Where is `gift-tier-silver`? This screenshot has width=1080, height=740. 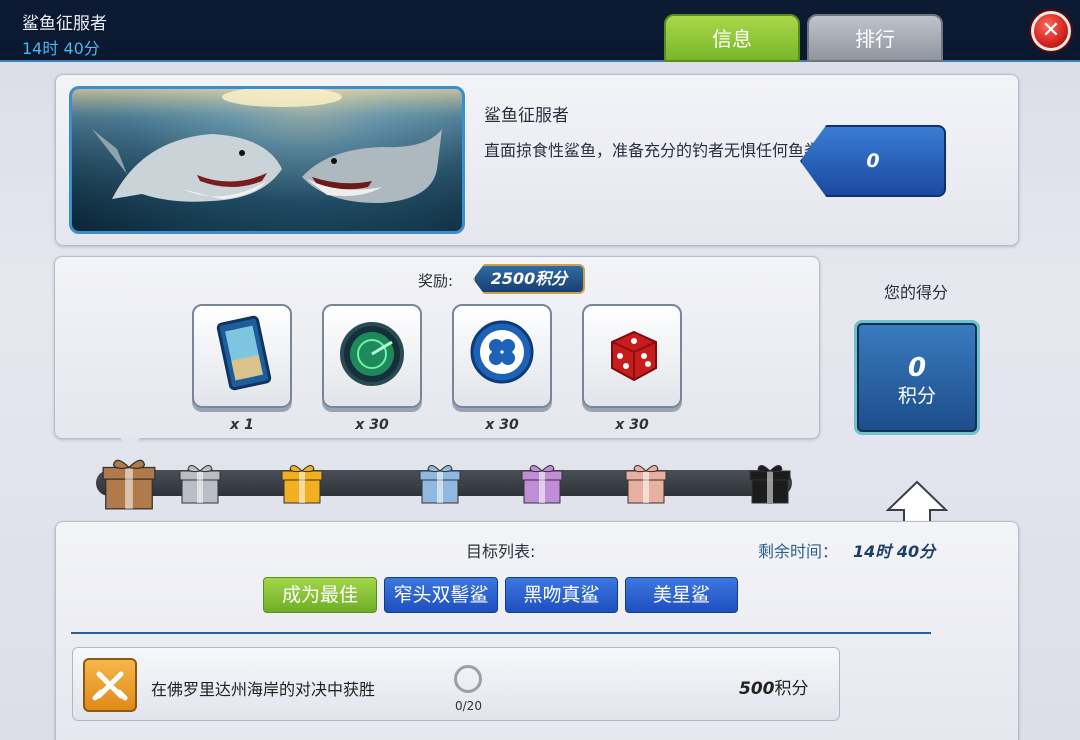
gift-tier-silver is located at coordinates (200, 483).